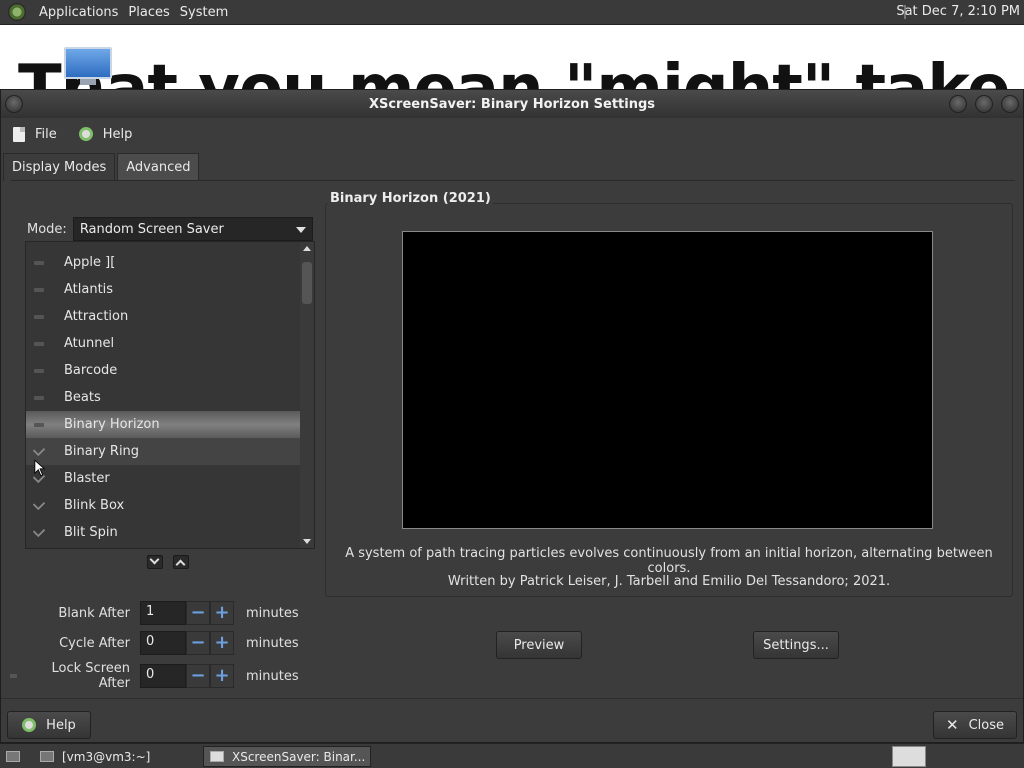  I want to click on lock-after-label-wrap: Lock Screen After, so click(75, 676).